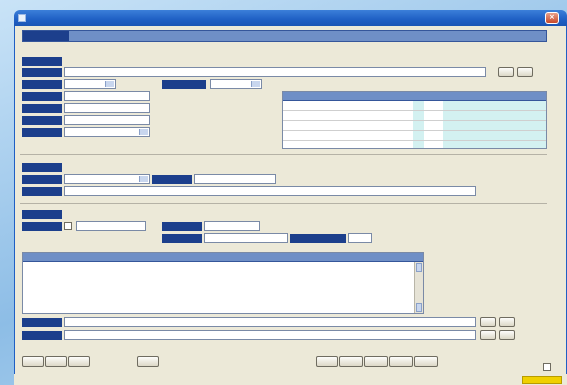 This screenshot has height=385, width=567. Describe the element at coordinates (223, 283) in the screenshot. I see `notes-area` at that location.